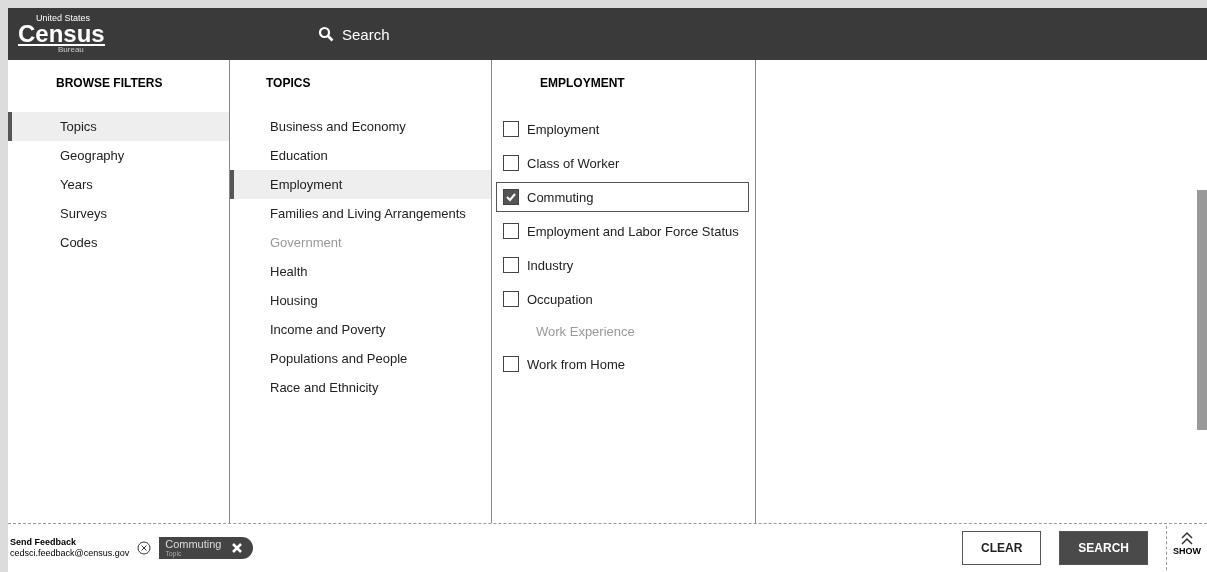 The image size is (1207, 572). I want to click on topic-item: Race and Ethnicity, so click(360, 387).